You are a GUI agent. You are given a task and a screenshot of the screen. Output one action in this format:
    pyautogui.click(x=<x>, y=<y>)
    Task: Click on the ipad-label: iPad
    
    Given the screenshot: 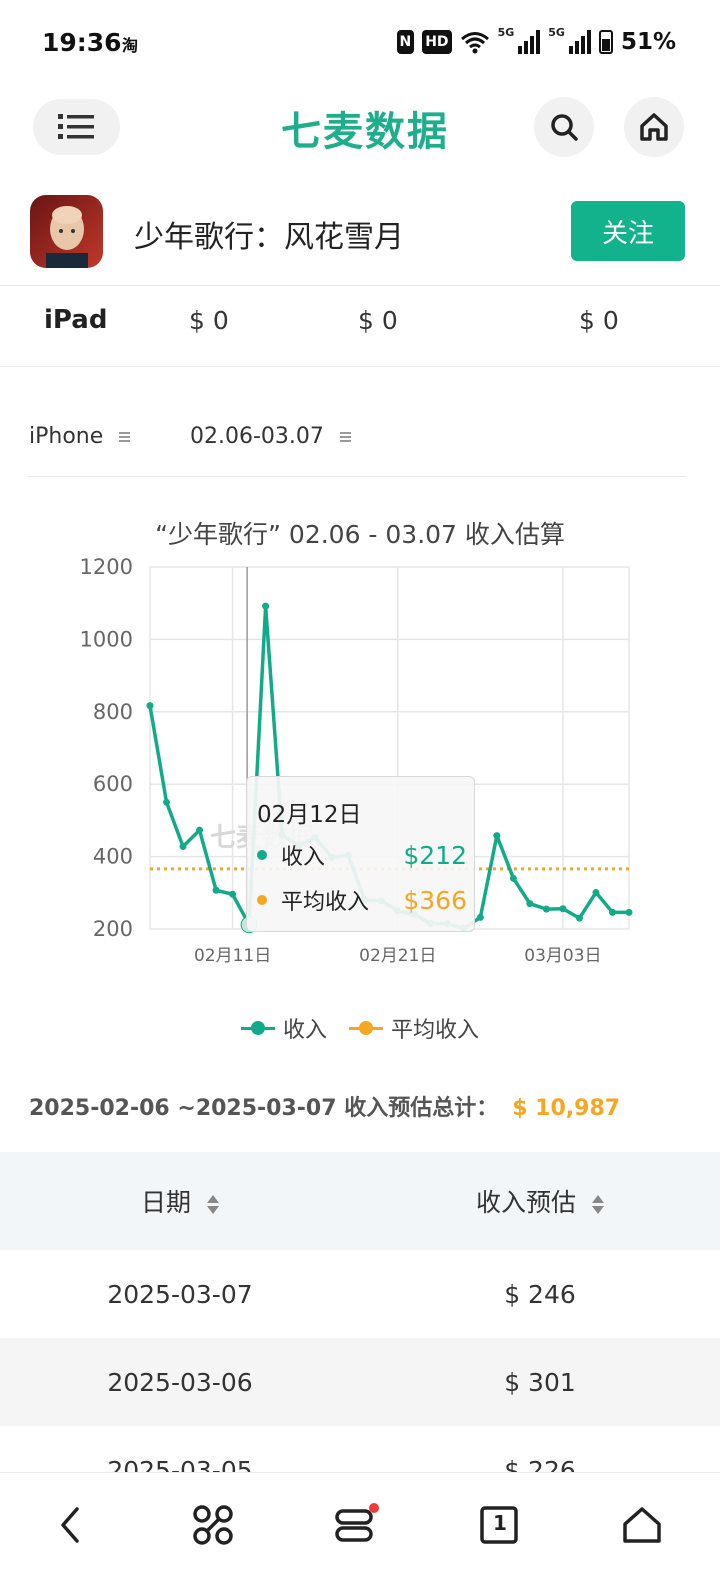 What is the action you would take?
    pyautogui.click(x=76, y=320)
    